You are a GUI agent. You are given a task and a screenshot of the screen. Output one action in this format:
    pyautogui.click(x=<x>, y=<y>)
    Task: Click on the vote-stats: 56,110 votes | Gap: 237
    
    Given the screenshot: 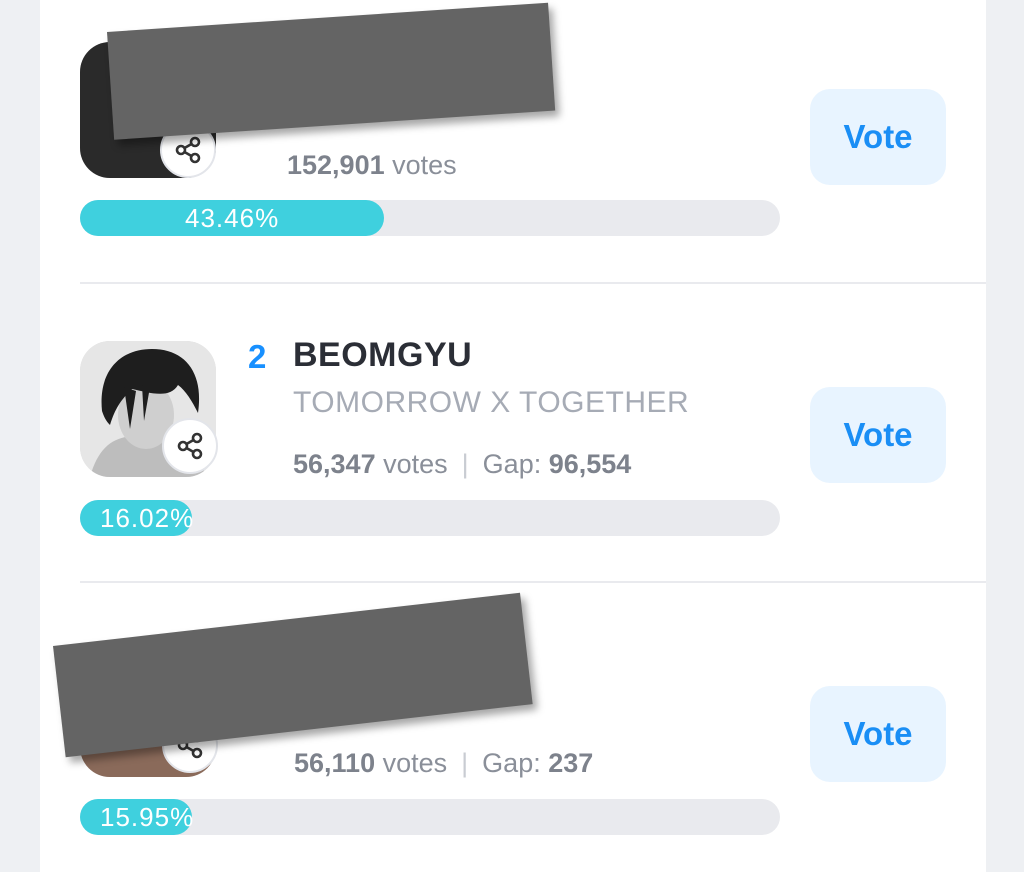 What is the action you would take?
    pyautogui.click(x=443, y=763)
    